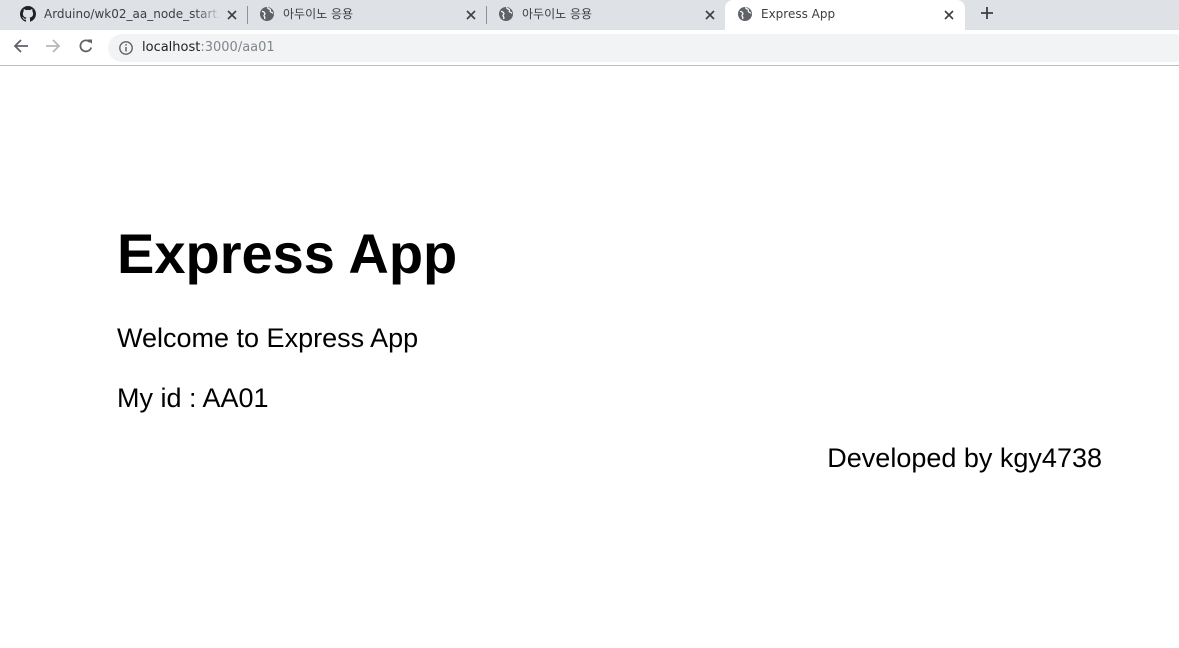 The image size is (1179, 648). I want to click on reload-button, so click(86, 48).